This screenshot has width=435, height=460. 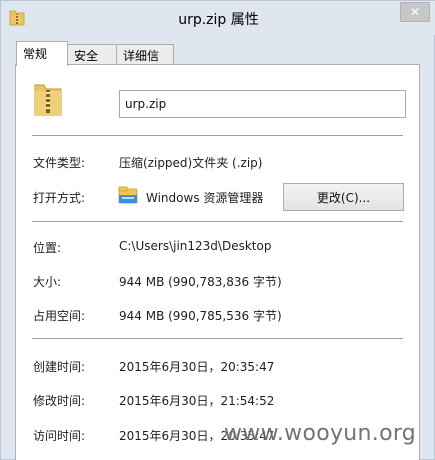 I want to click on close-icon: ✕, so click(x=415, y=12).